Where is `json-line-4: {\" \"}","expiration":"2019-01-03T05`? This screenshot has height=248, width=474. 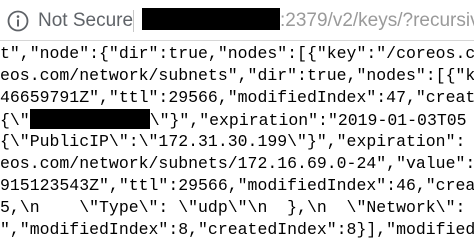 json-line-4: {\" \"}","expiration":"2019-01-03T05 is located at coordinates (233, 120).